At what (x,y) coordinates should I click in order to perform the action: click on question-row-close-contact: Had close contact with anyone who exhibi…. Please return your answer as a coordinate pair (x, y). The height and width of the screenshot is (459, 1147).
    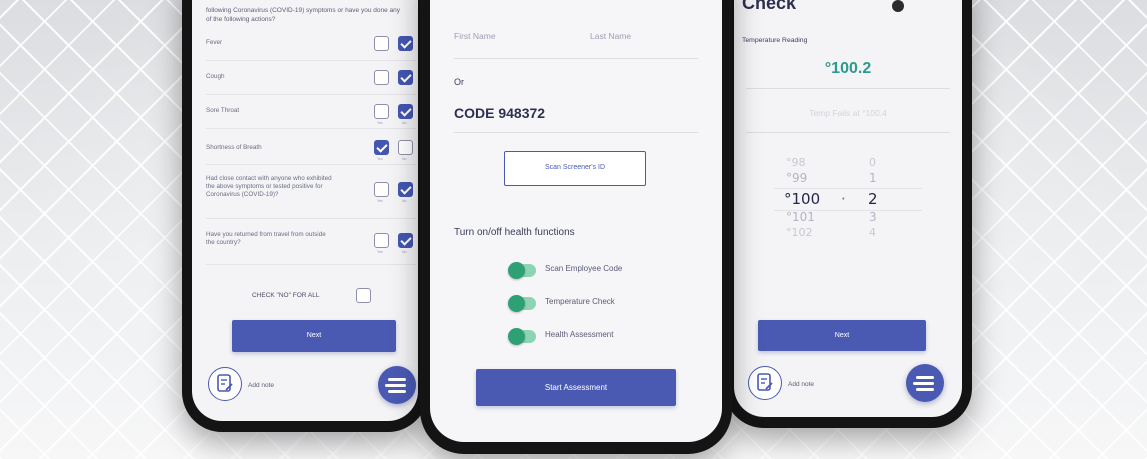
    Looking at the image, I should click on (311, 195).